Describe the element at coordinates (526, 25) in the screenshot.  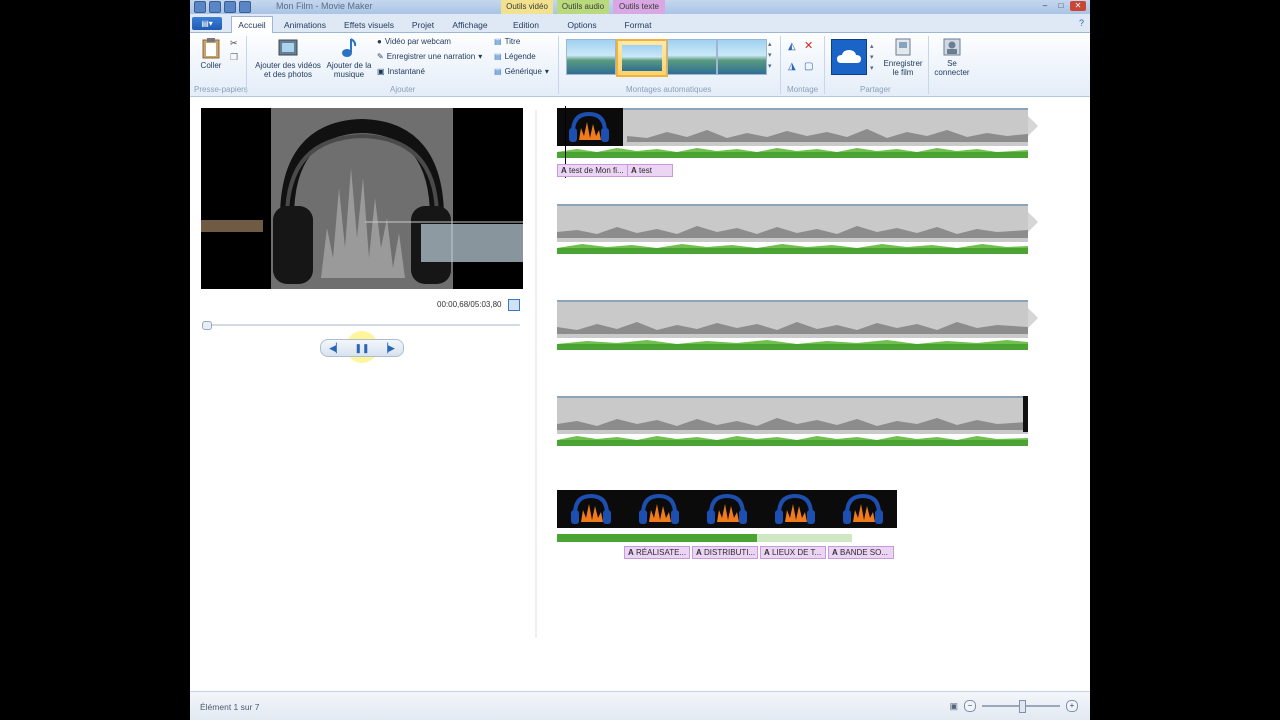
I see `tab-edition: Edition` at that location.